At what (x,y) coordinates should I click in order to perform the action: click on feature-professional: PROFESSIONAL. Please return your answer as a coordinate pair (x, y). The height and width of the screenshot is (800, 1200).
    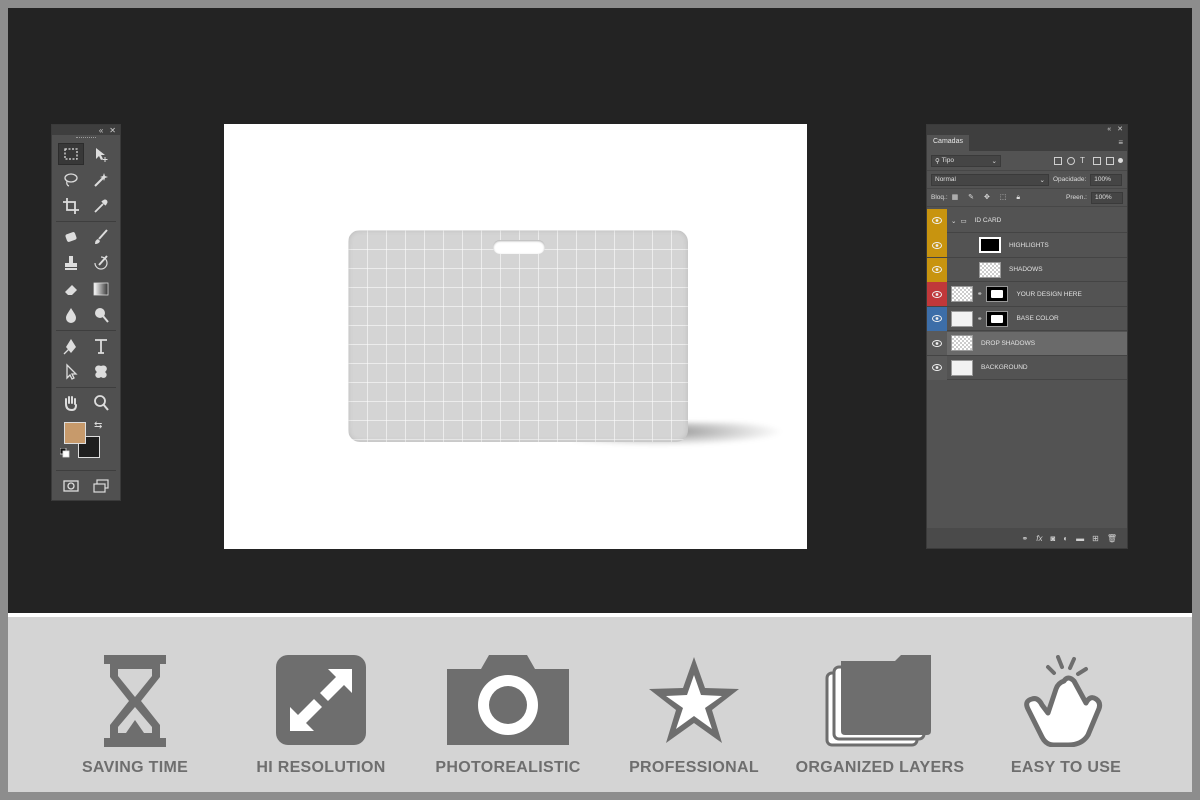
    Looking at the image, I should click on (694, 715).